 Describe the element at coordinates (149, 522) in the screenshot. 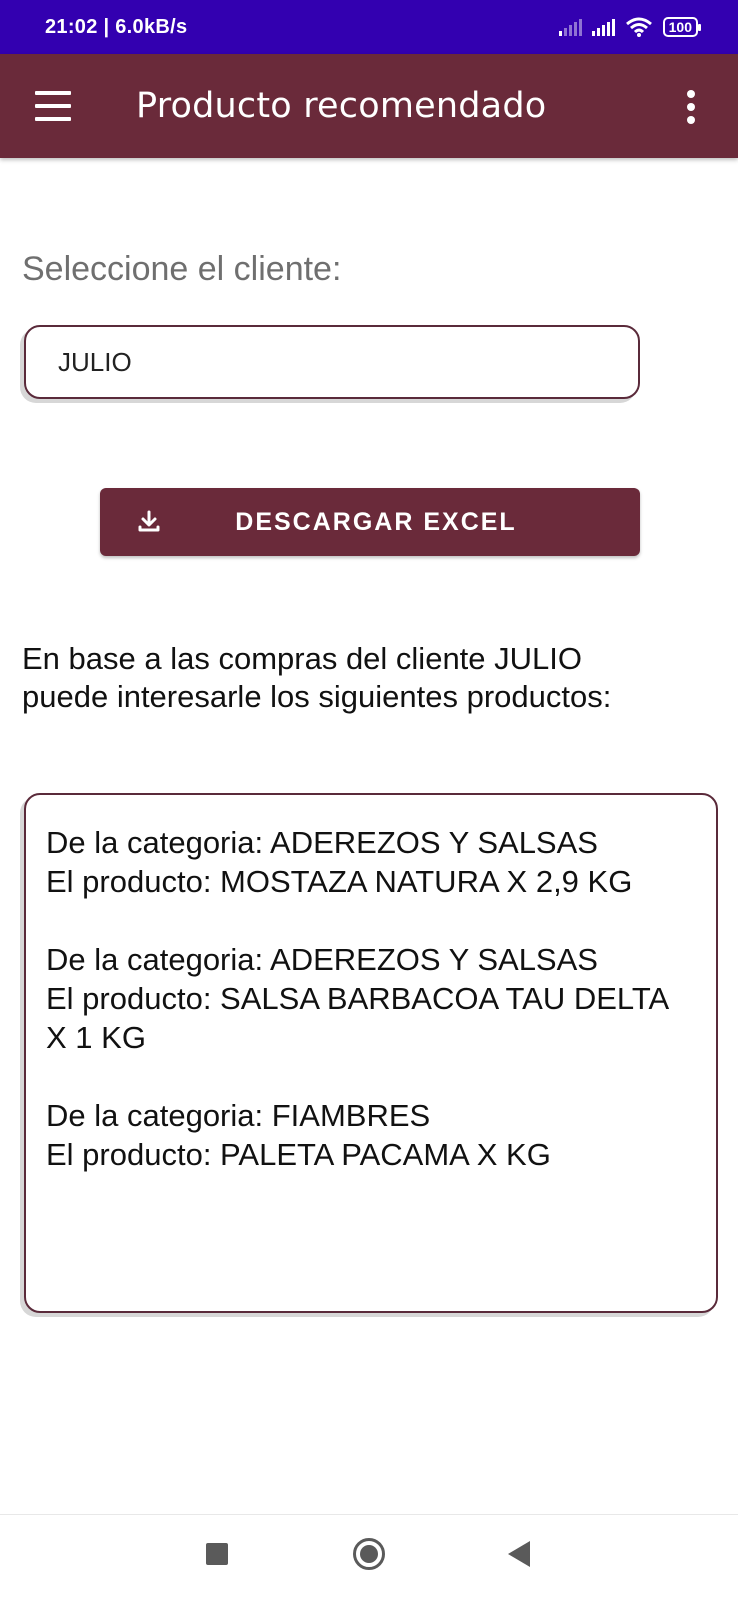

I see `download-icon` at that location.